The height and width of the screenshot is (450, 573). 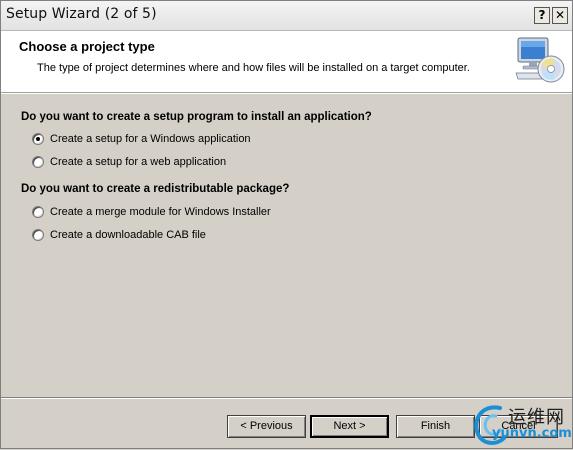 What do you see at coordinates (128, 235) in the screenshot?
I see `option-label: Create a downloadable CAB file` at bounding box center [128, 235].